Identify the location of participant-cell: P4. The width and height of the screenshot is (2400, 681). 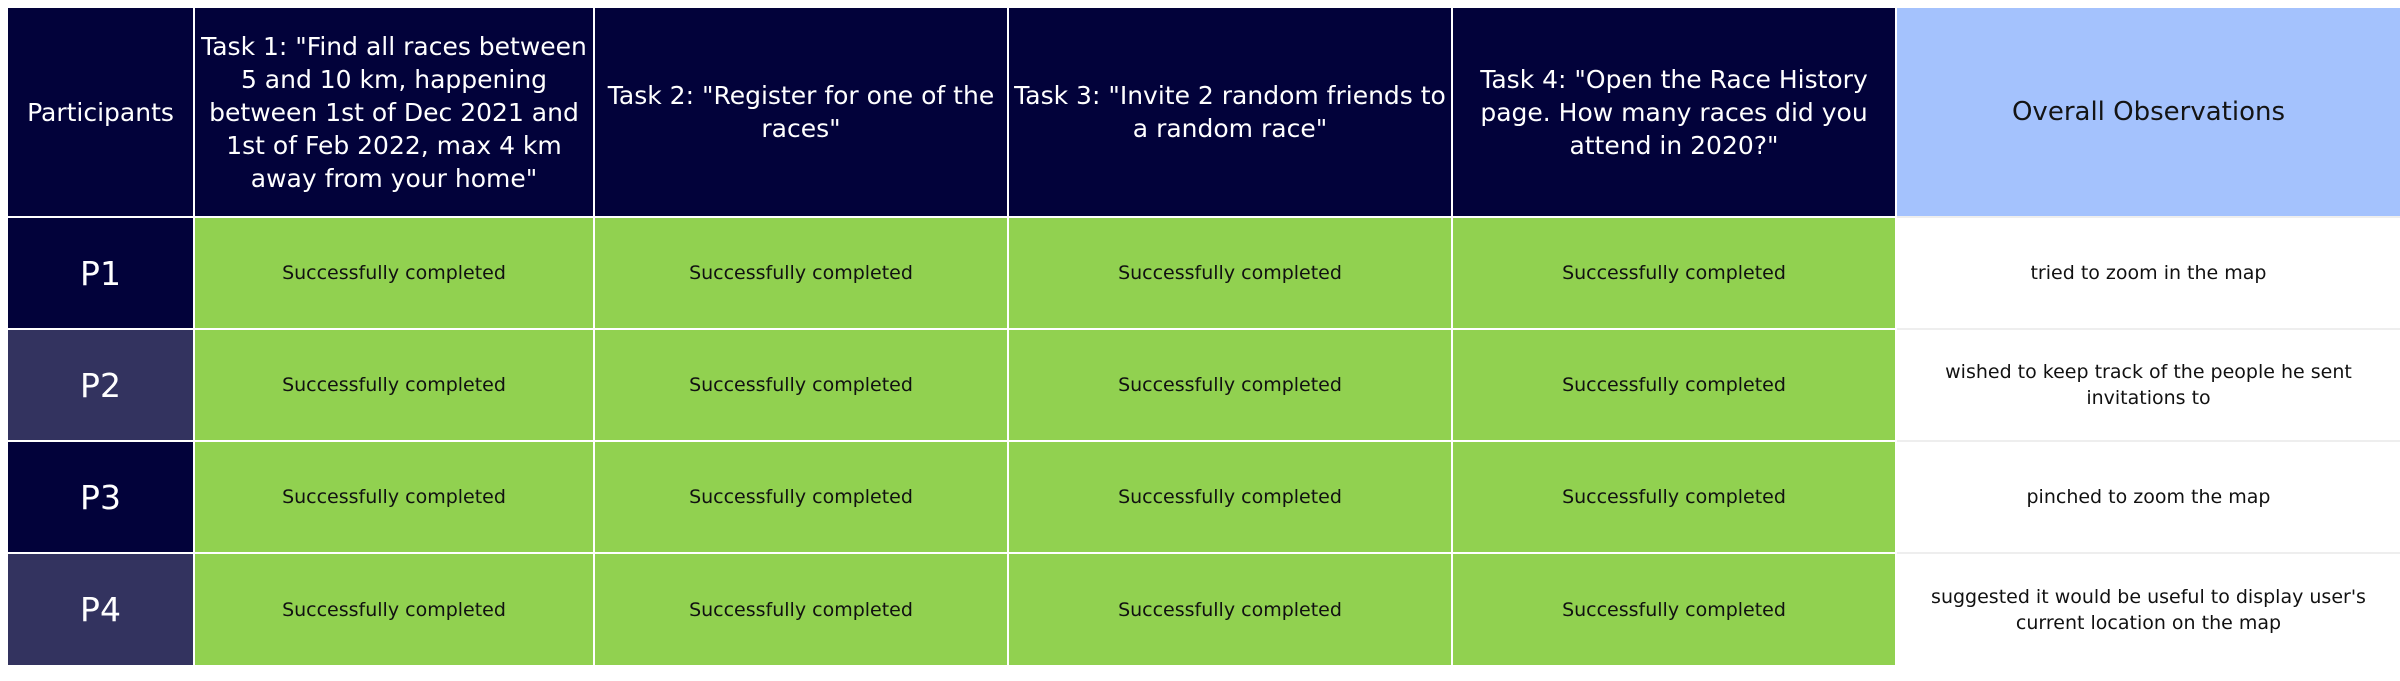
(101, 608).